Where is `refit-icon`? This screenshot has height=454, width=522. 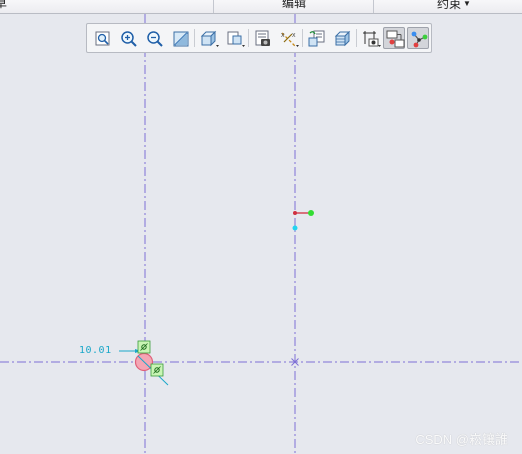 refit-icon is located at coordinates (102, 38).